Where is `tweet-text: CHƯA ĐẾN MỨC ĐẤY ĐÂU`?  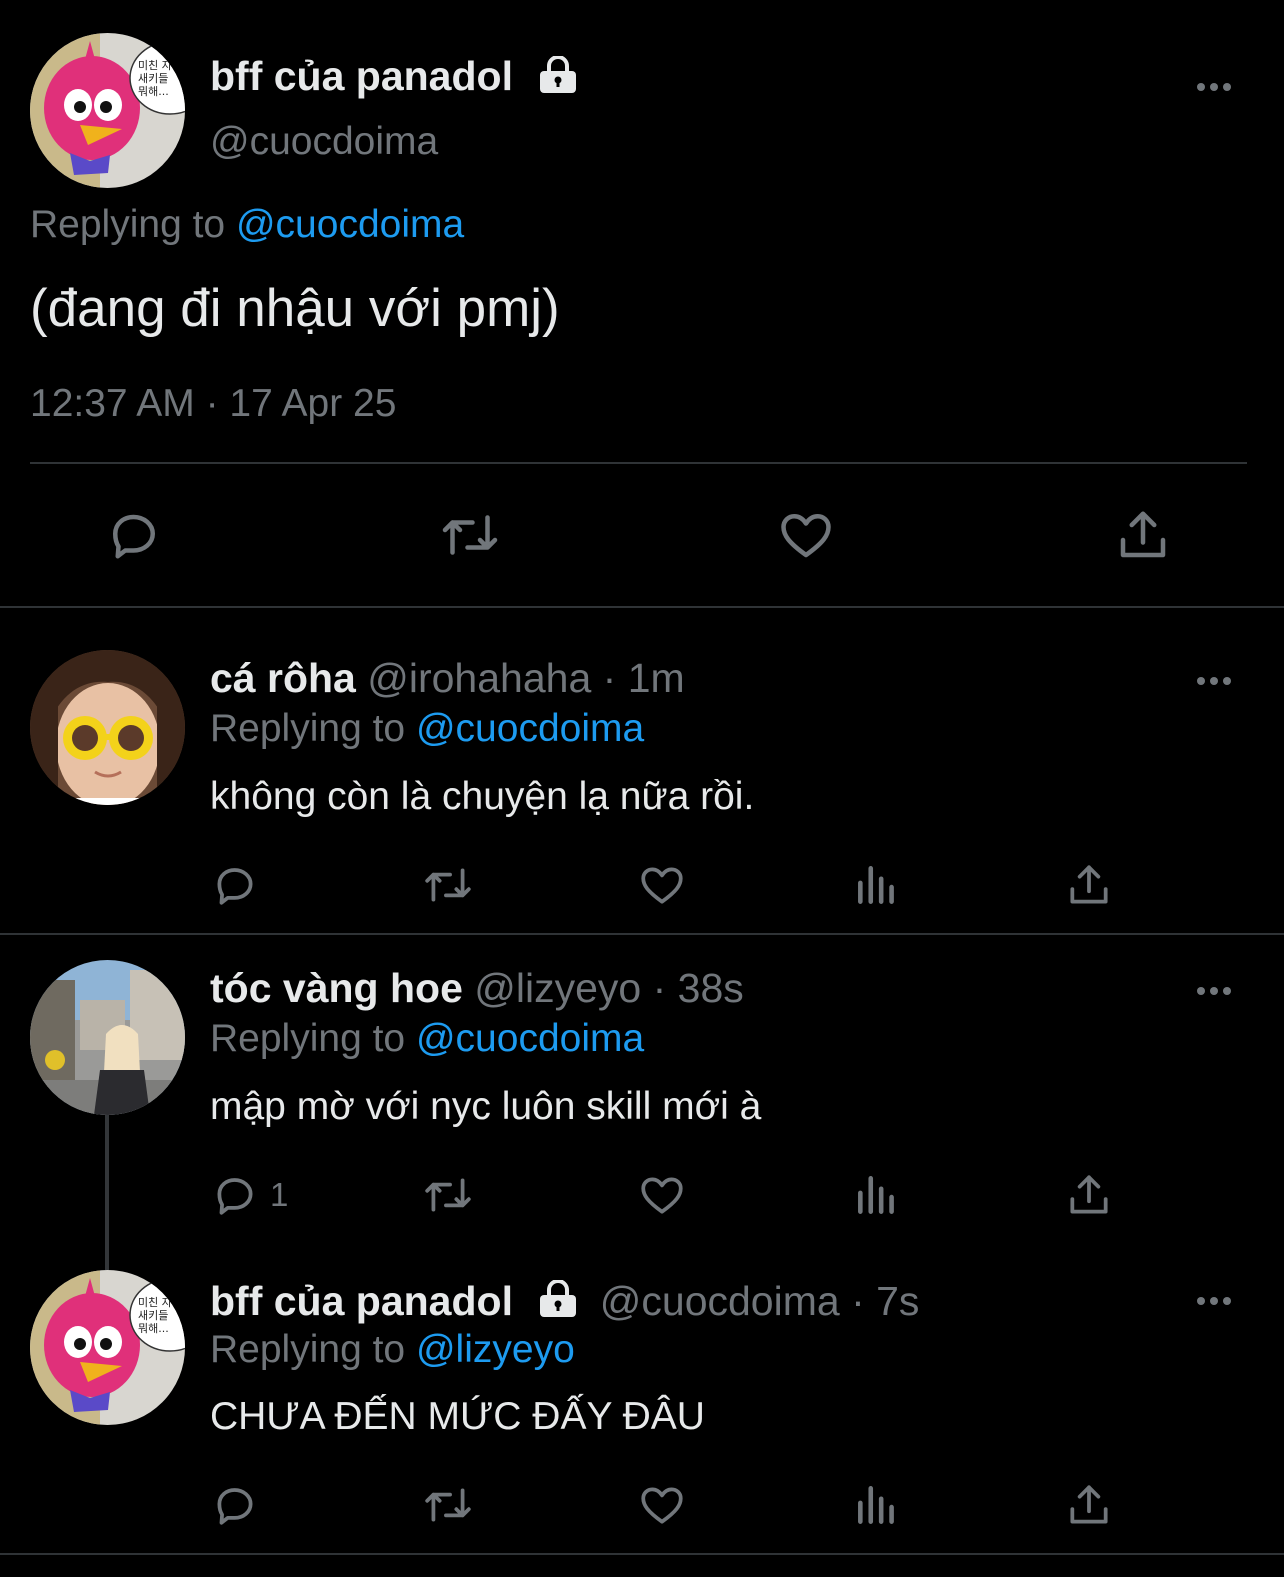 tweet-text: CHƯA ĐẾN MỨC ĐẤY ĐÂU is located at coordinates (457, 1416).